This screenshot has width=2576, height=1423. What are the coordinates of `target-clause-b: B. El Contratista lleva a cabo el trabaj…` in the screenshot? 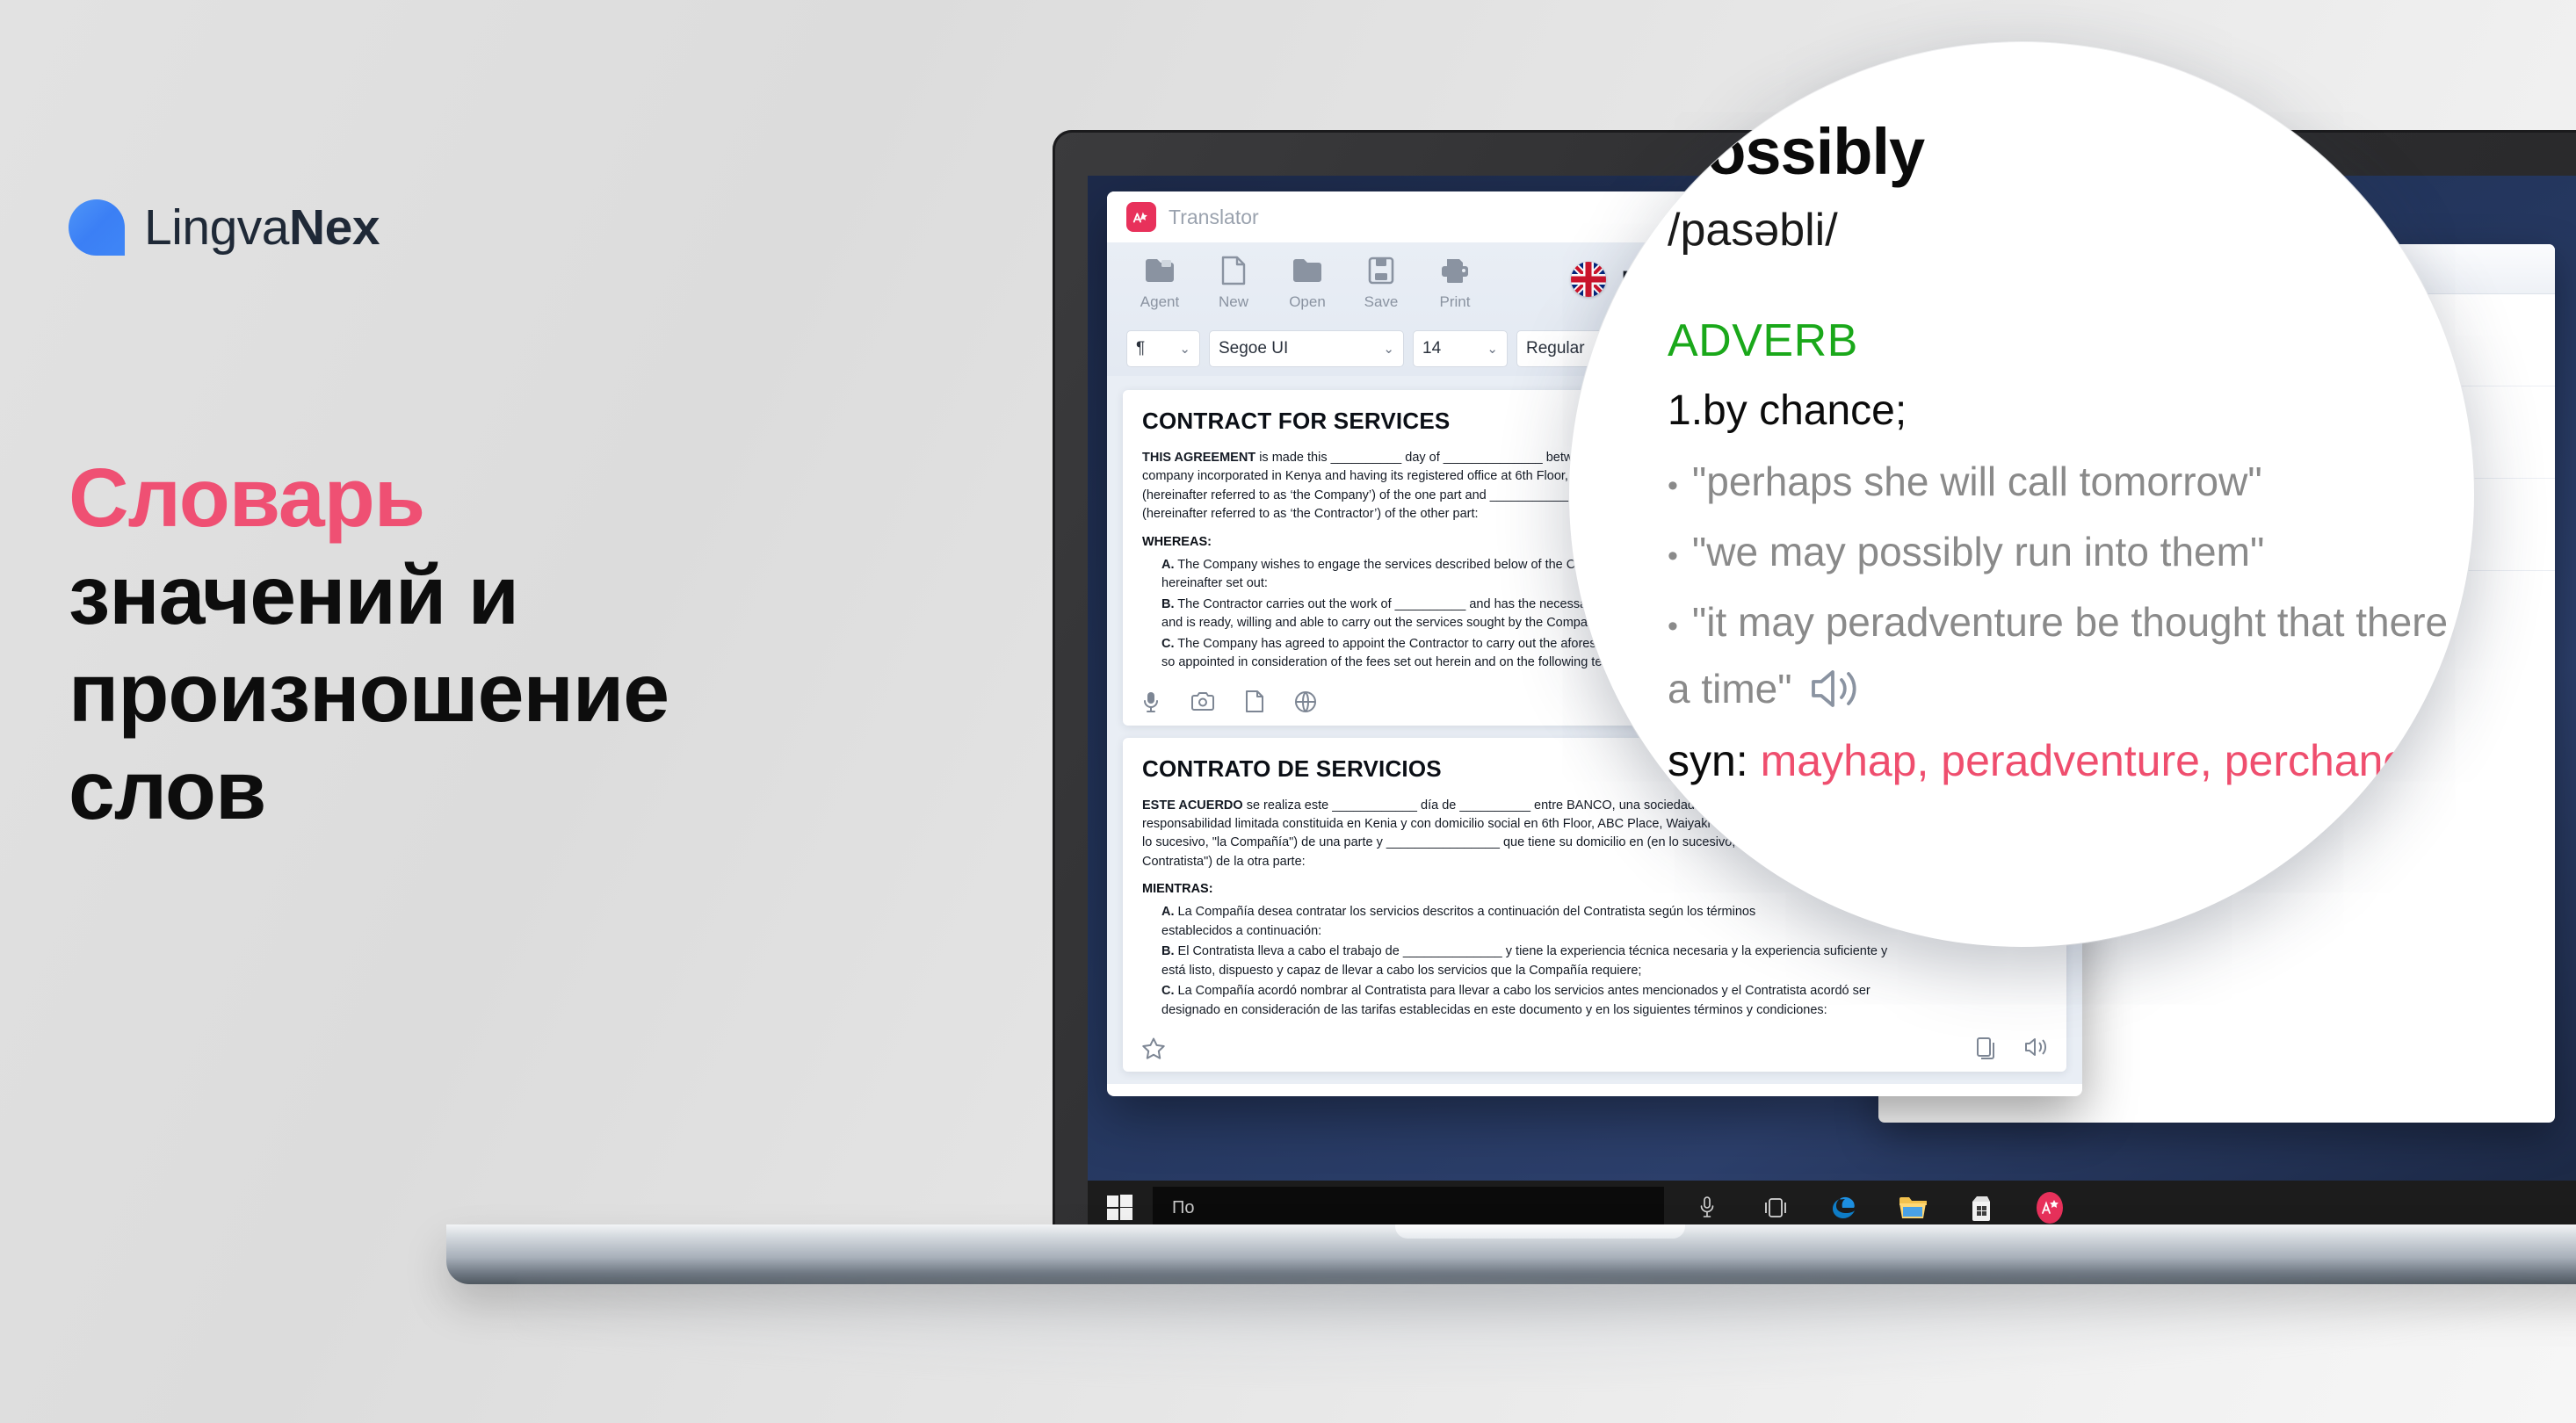 It's located at (1604, 961).